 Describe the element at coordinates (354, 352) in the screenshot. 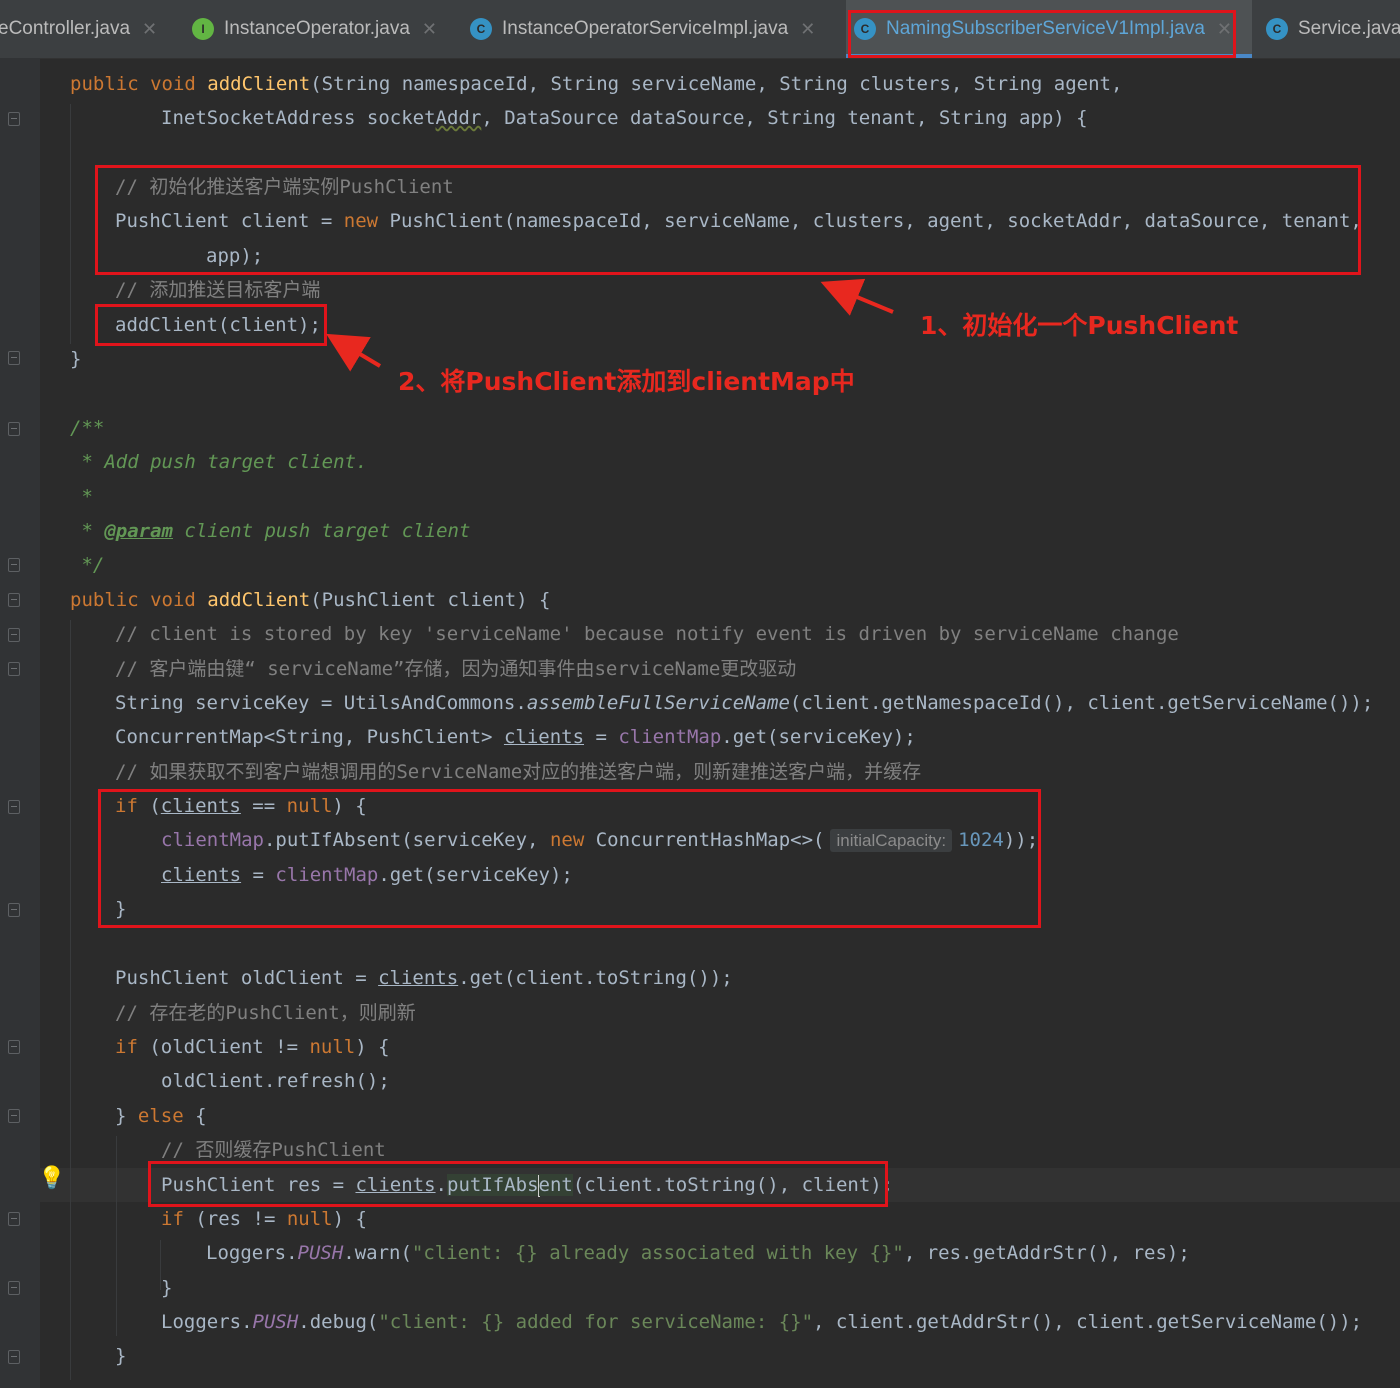

I see `arrow-to-addclient` at that location.